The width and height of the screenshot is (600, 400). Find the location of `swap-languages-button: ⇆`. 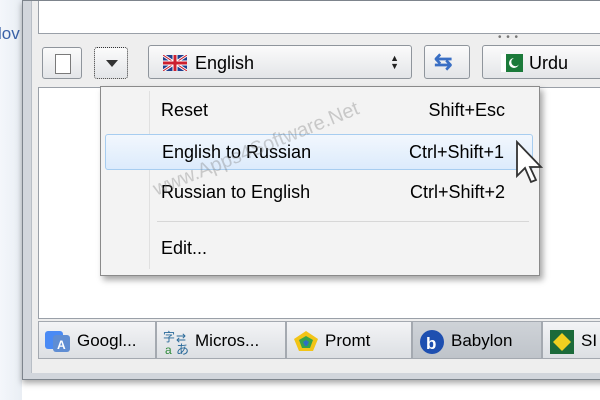

swap-languages-button: ⇆ is located at coordinates (447, 62).